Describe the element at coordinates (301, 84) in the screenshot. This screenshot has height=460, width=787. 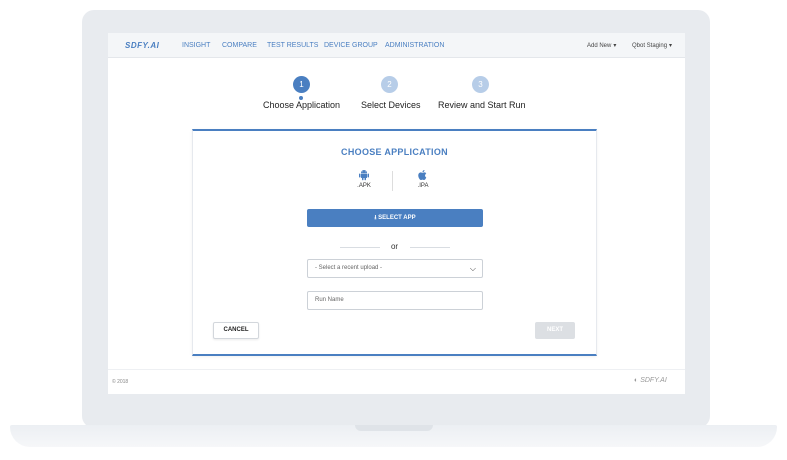
I see `step-1-circle: 1` at that location.